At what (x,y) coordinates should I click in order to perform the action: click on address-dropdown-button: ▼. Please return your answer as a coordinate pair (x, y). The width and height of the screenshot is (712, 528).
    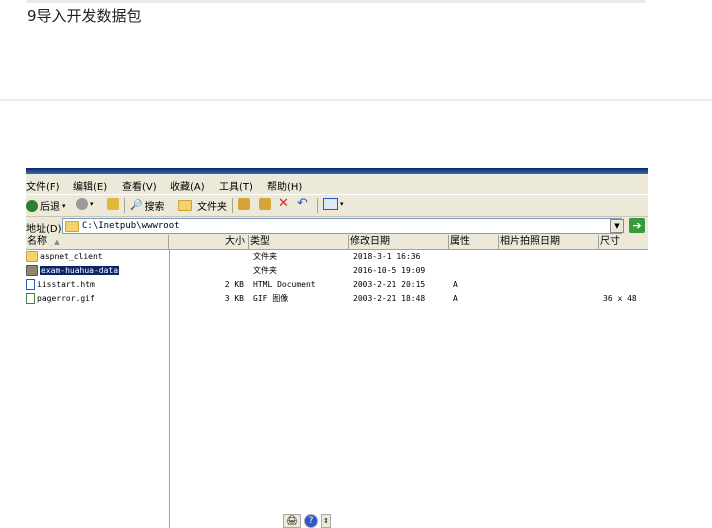
    Looking at the image, I should click on (617, 226).